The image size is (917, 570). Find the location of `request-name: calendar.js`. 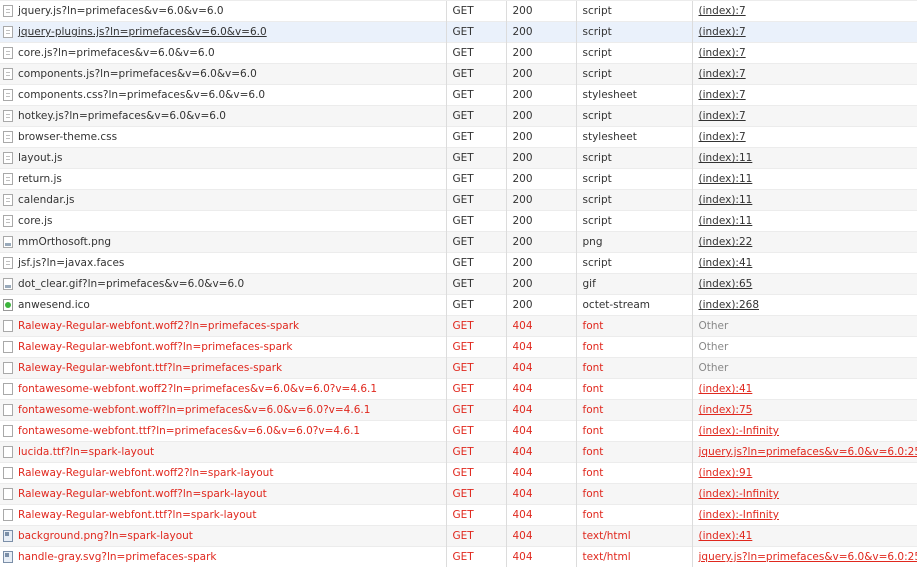

request-name: calendar.js is located at coordinates (46, 201).